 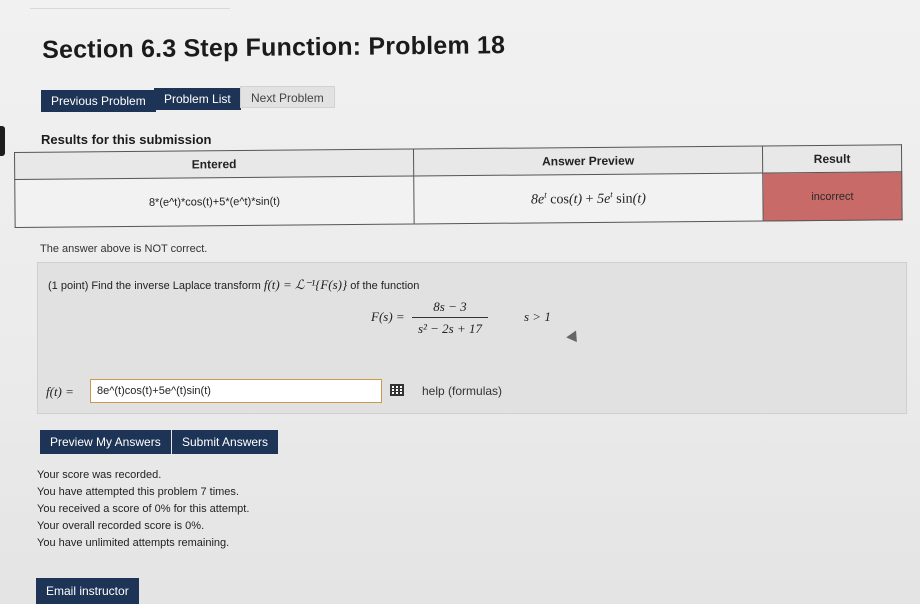 I want to click on problem-prompt-math: f(t) = ℒ⁻¹{F(s)}, so click(x=305, y=284).